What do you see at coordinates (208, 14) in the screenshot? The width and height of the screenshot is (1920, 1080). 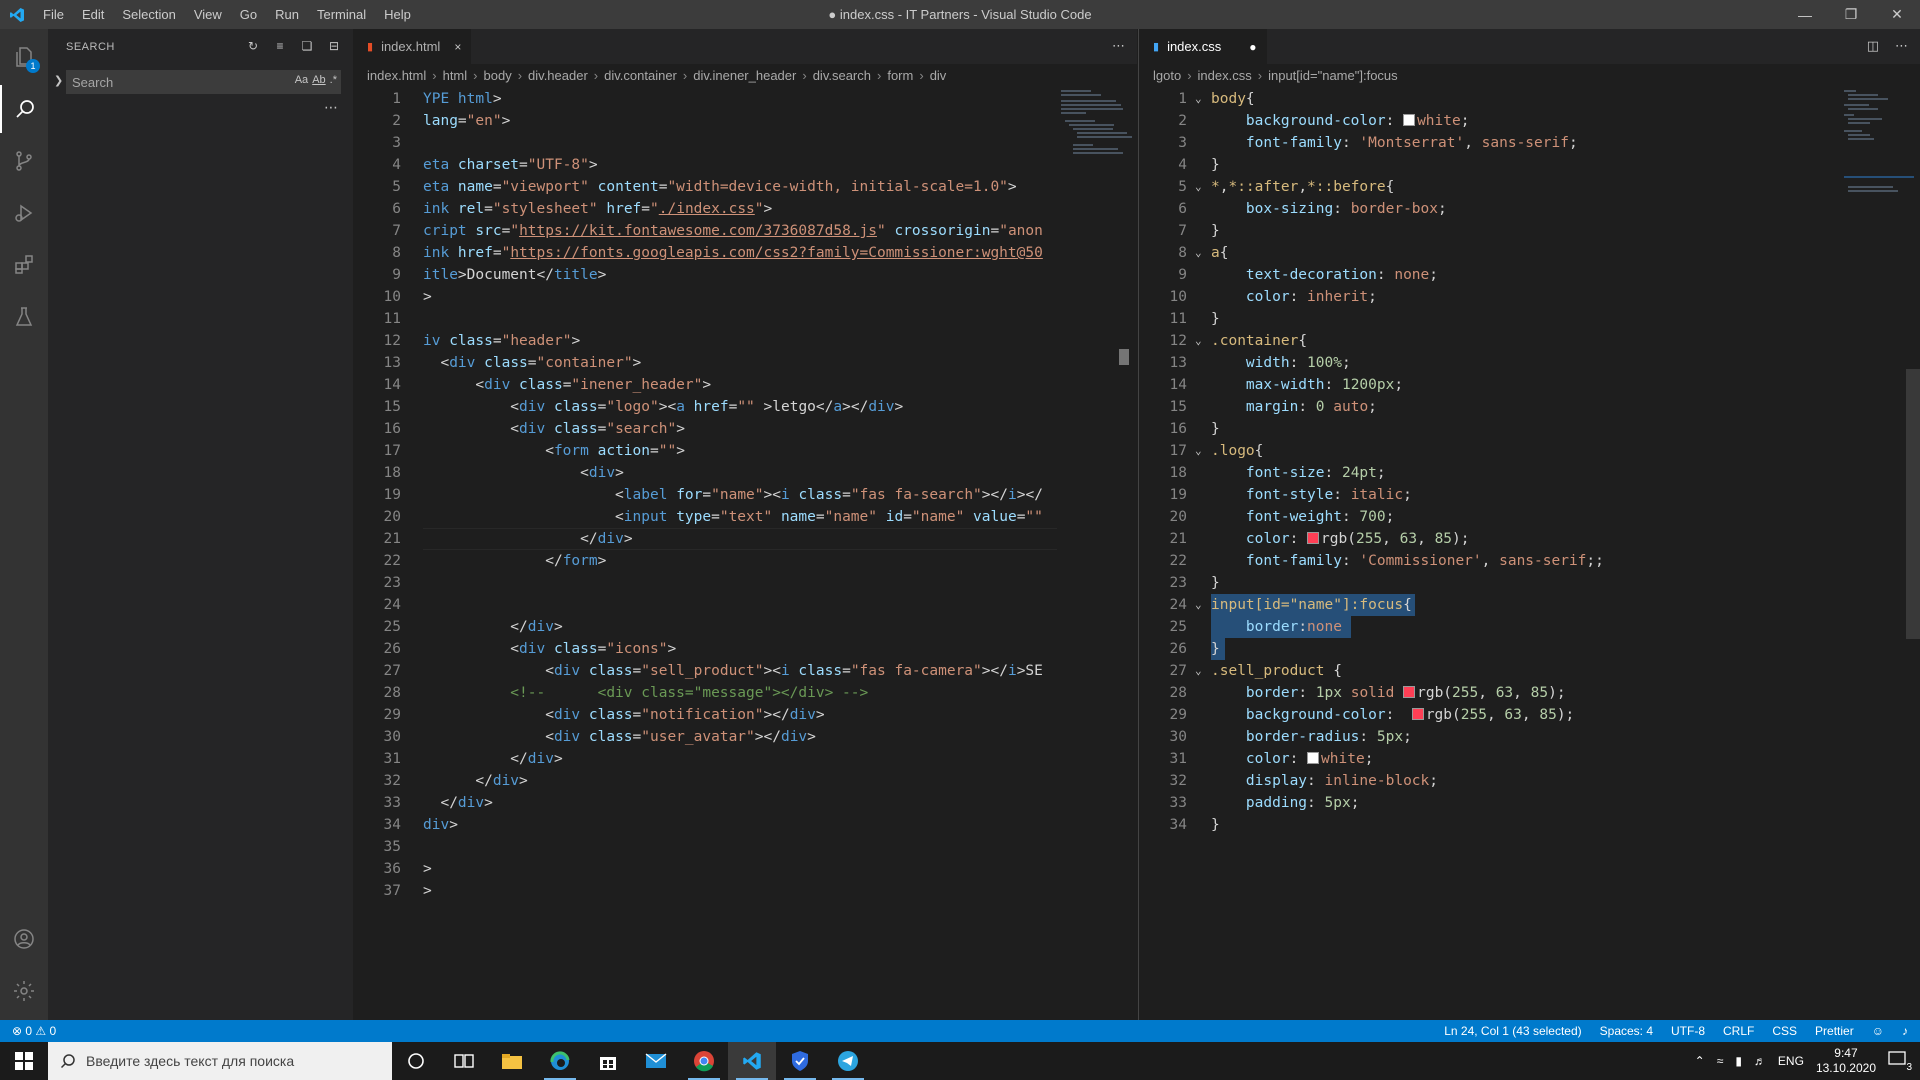 I see `menu-view: View` at bounding box center [208, 14].